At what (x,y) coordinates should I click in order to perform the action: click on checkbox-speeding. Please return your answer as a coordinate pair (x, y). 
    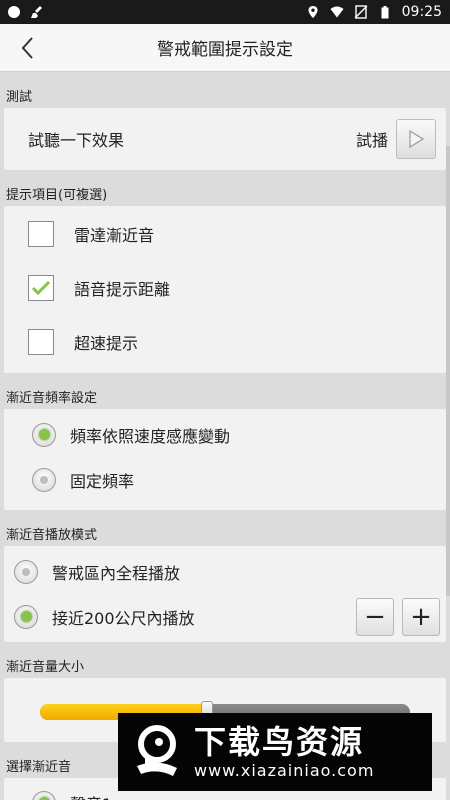
    Looking at the image, I should click on (41, 342).